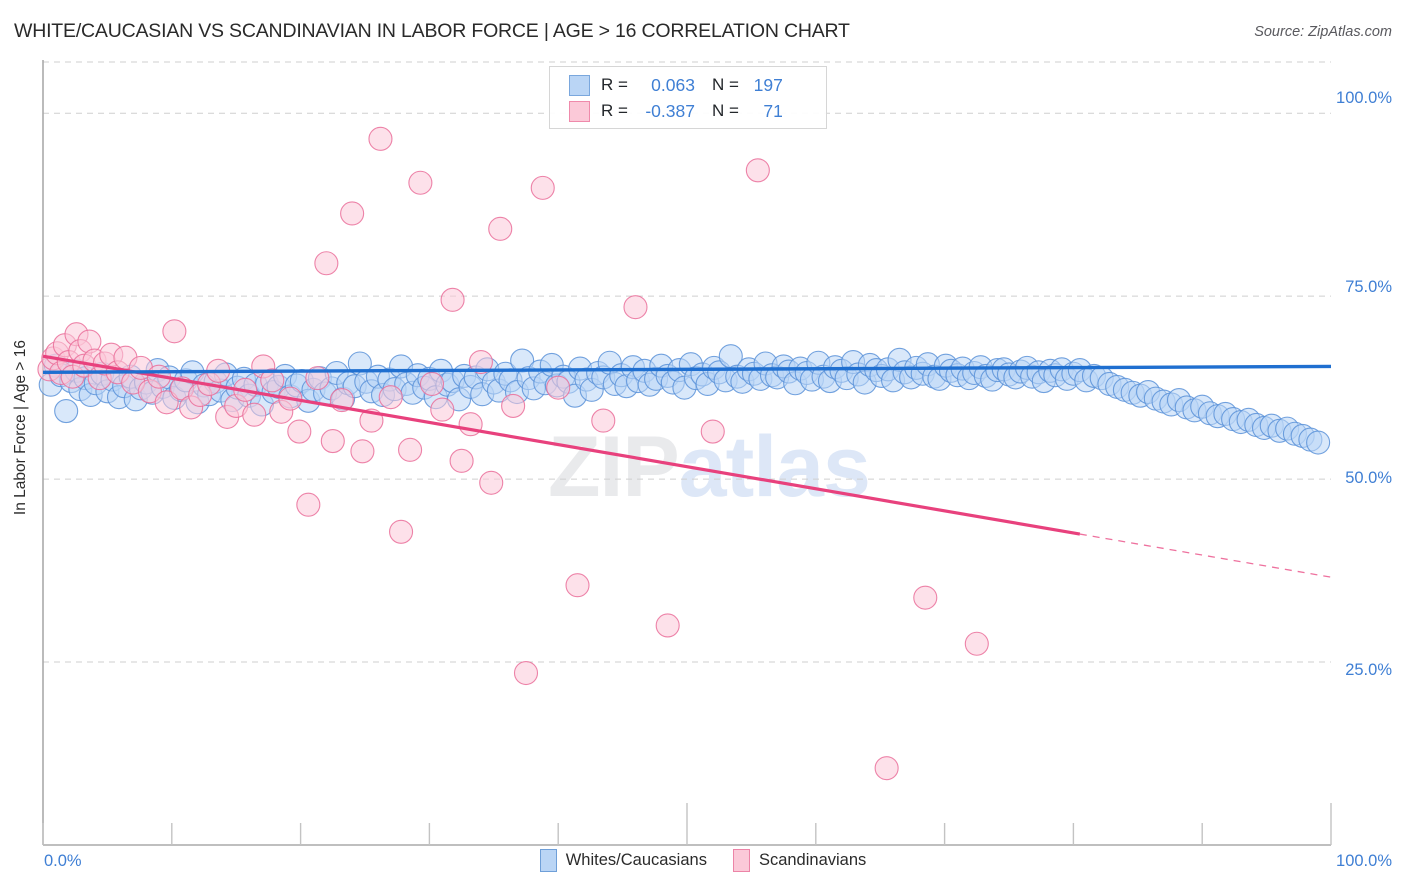 Image resolution: width=1406 pixels, height=892 pixels. I want to click on y-tick-label-75: 75.0%, so click(1368, 287).